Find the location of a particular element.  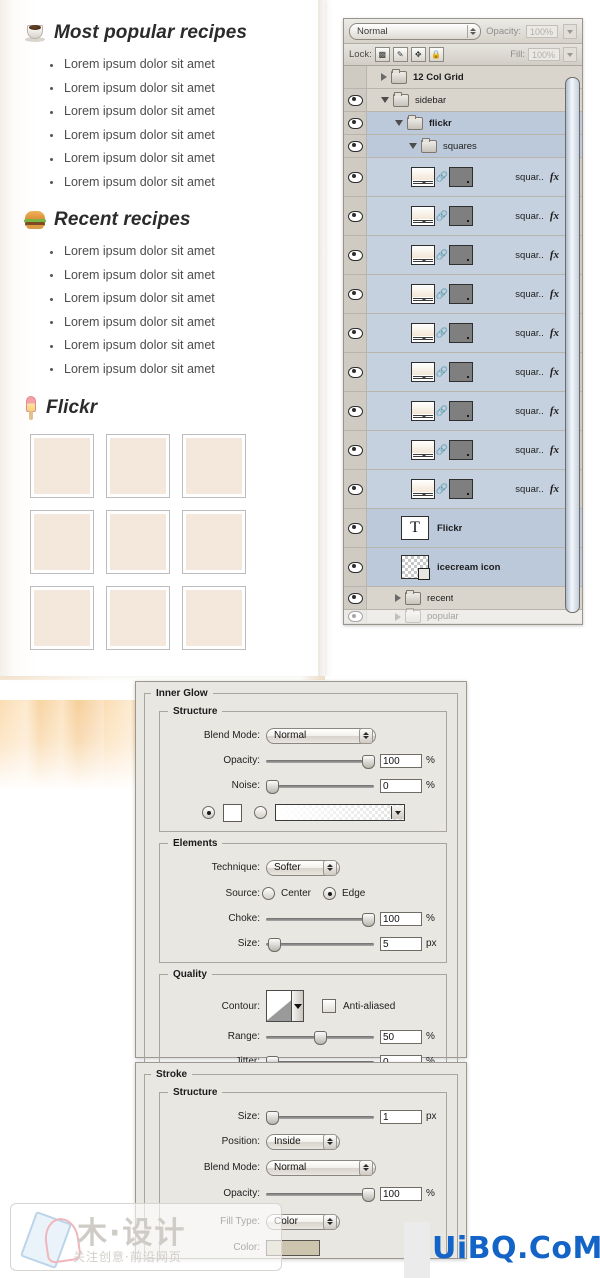

opacity-input: 100 is located at coordinates (401, 760).